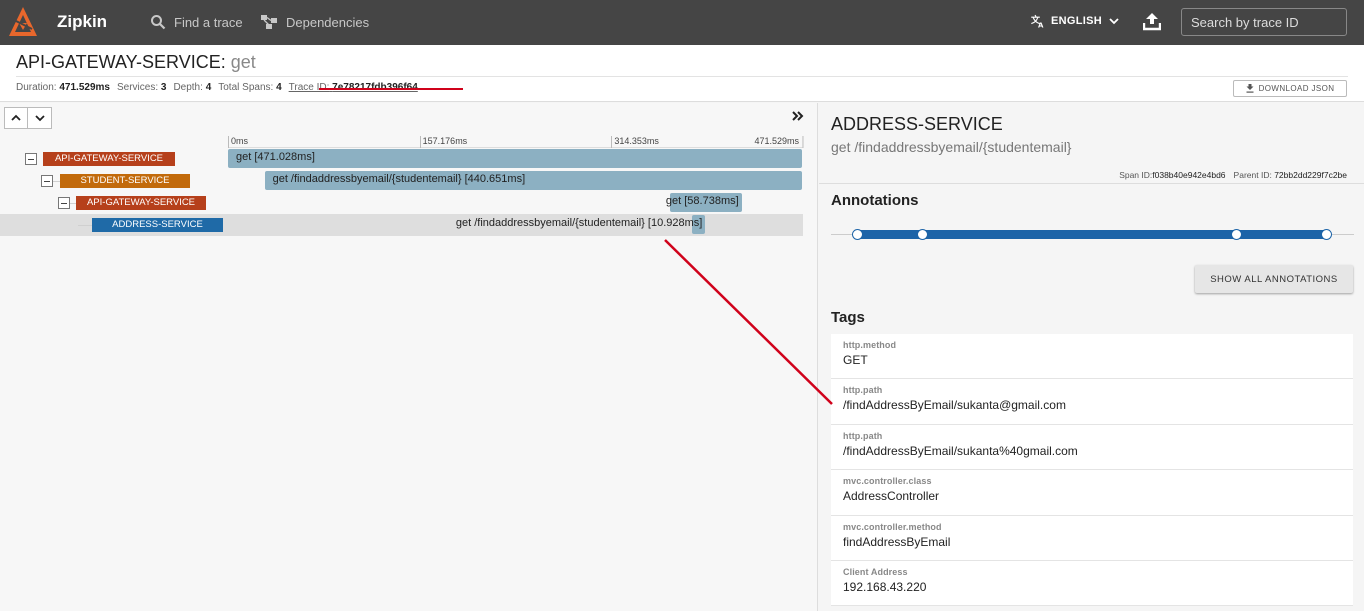 Image resolution: width=1364 pixels, height=611 pixels. What do you see at coordinates (855, 360) in the screenshot?
I see `tag-value: GET` at bounding box center [855, 360].